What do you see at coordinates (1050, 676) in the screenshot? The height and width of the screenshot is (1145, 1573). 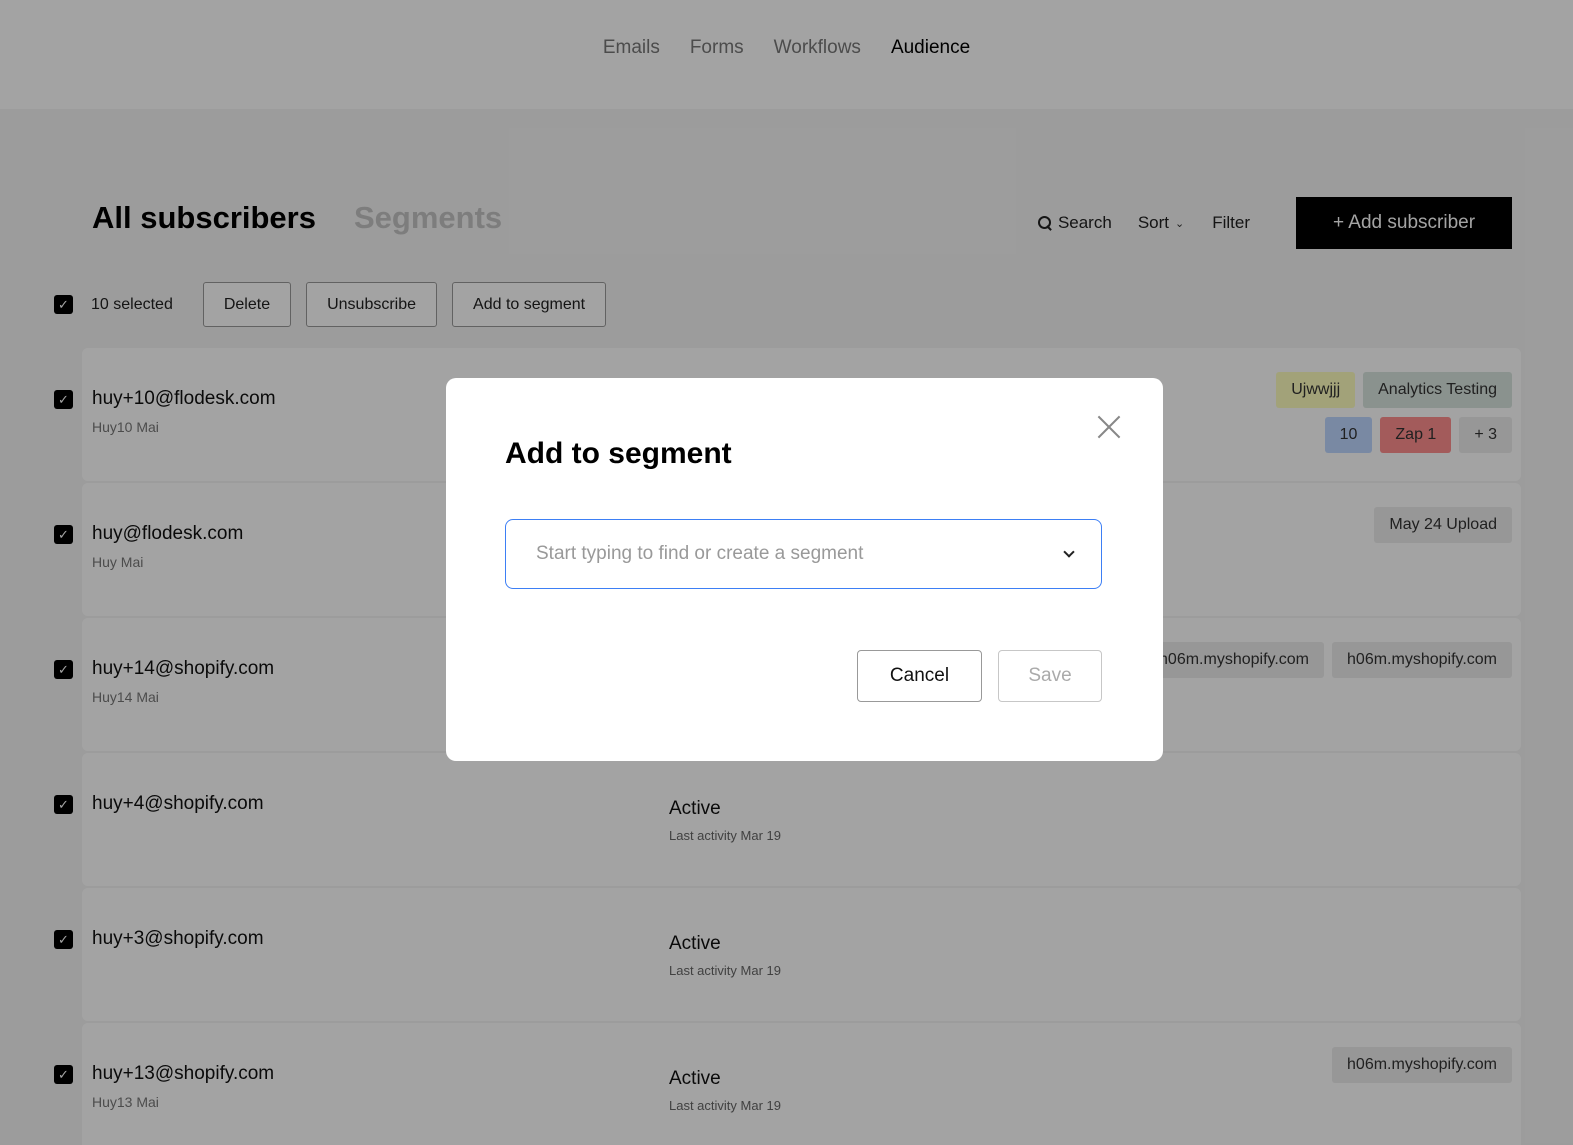 I see `save-button: Save` at bounding box center [1050, 676].